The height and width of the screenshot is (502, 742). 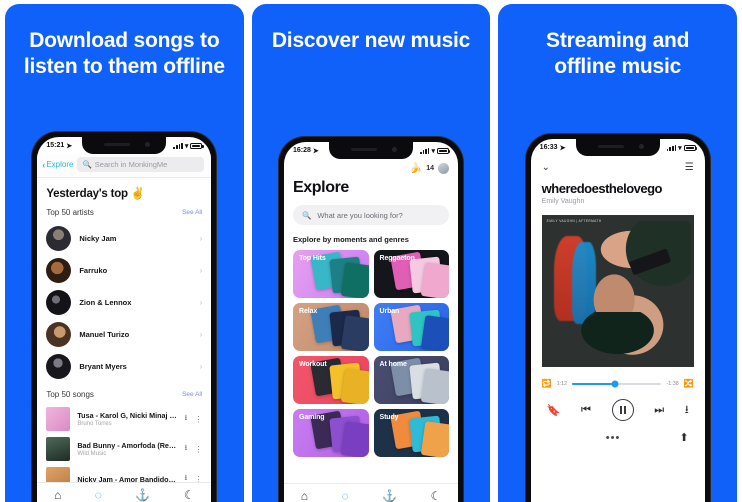 I want to click on player-top-bar: ⌄ ☰, so click(x=618, y=165).